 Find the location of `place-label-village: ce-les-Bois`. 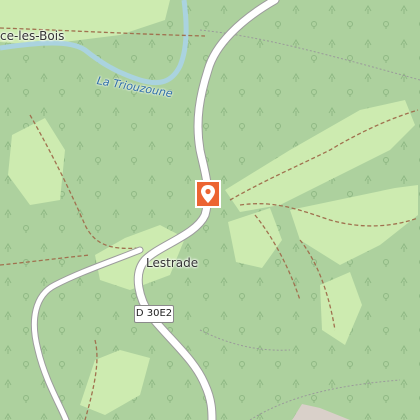

place-label-village: ce-les-Bois is located at coordinates (32, 36).